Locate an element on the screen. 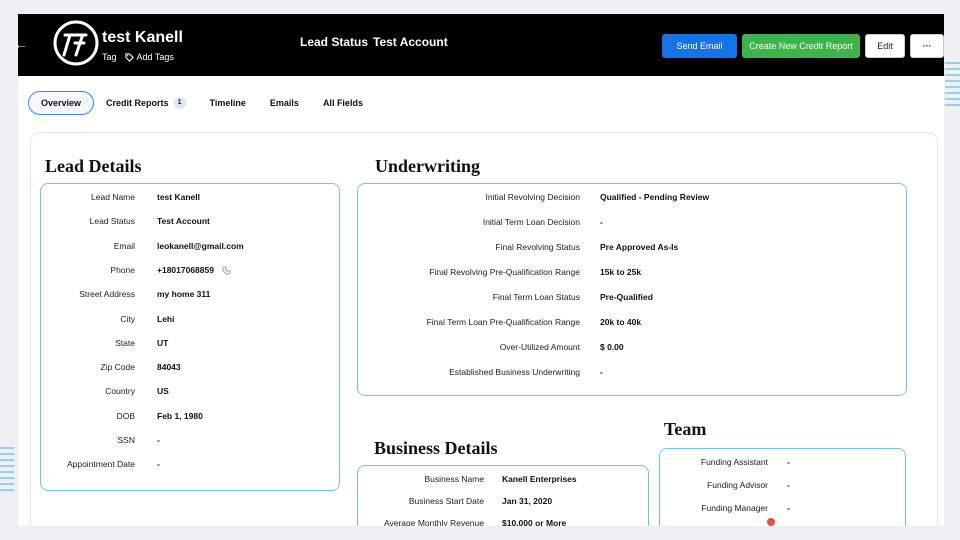 The image size is (960, 540). edit-button: Edit is located at coordinates (885, 46).